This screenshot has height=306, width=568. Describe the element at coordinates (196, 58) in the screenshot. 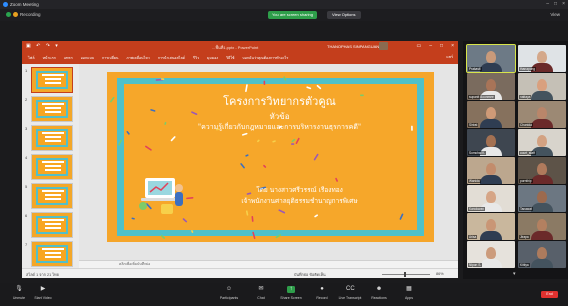

I see `ribbon-tab: รีวิว` at that location.